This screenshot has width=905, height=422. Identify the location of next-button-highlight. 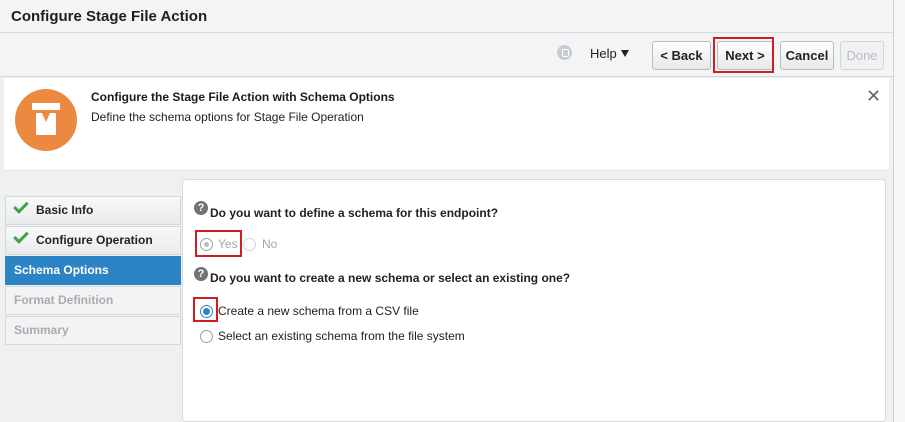
(743, 55).